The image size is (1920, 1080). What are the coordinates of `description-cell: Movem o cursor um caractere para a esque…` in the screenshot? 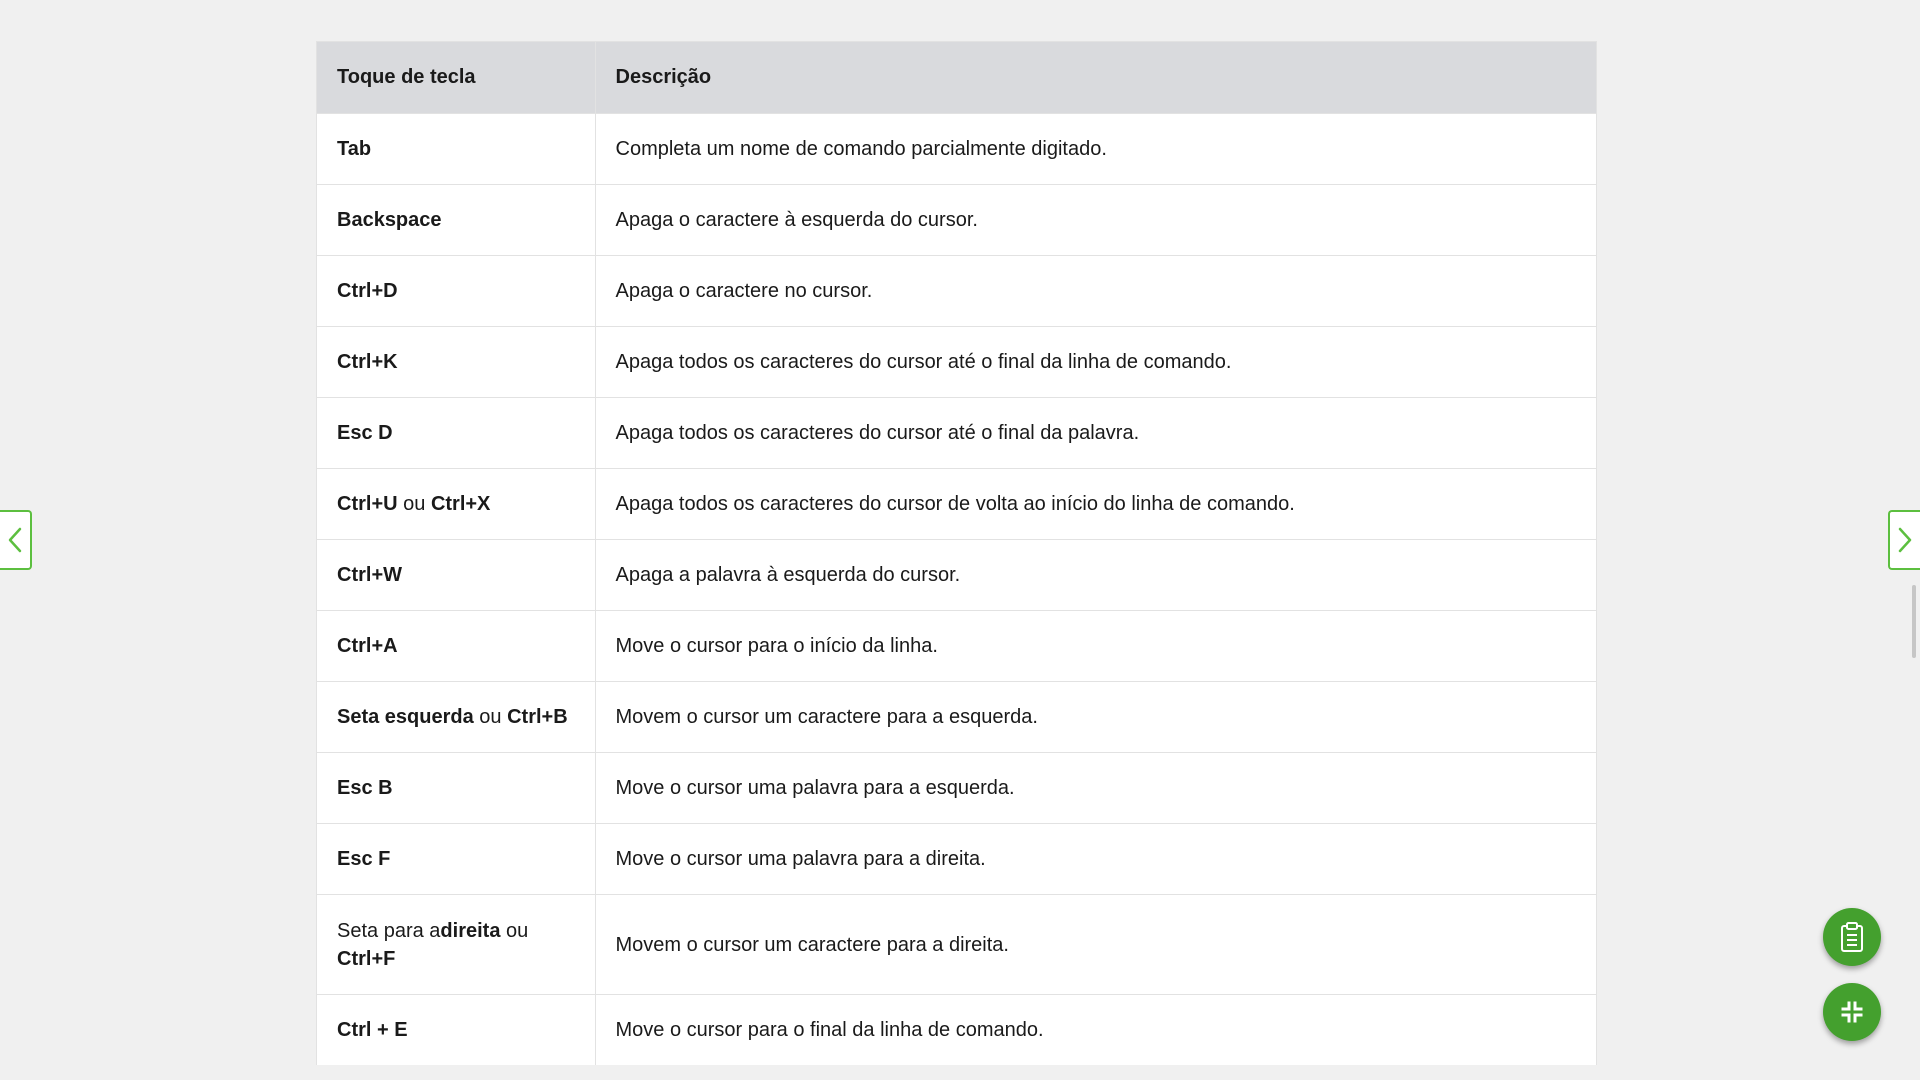 It's located at (1095, 717).